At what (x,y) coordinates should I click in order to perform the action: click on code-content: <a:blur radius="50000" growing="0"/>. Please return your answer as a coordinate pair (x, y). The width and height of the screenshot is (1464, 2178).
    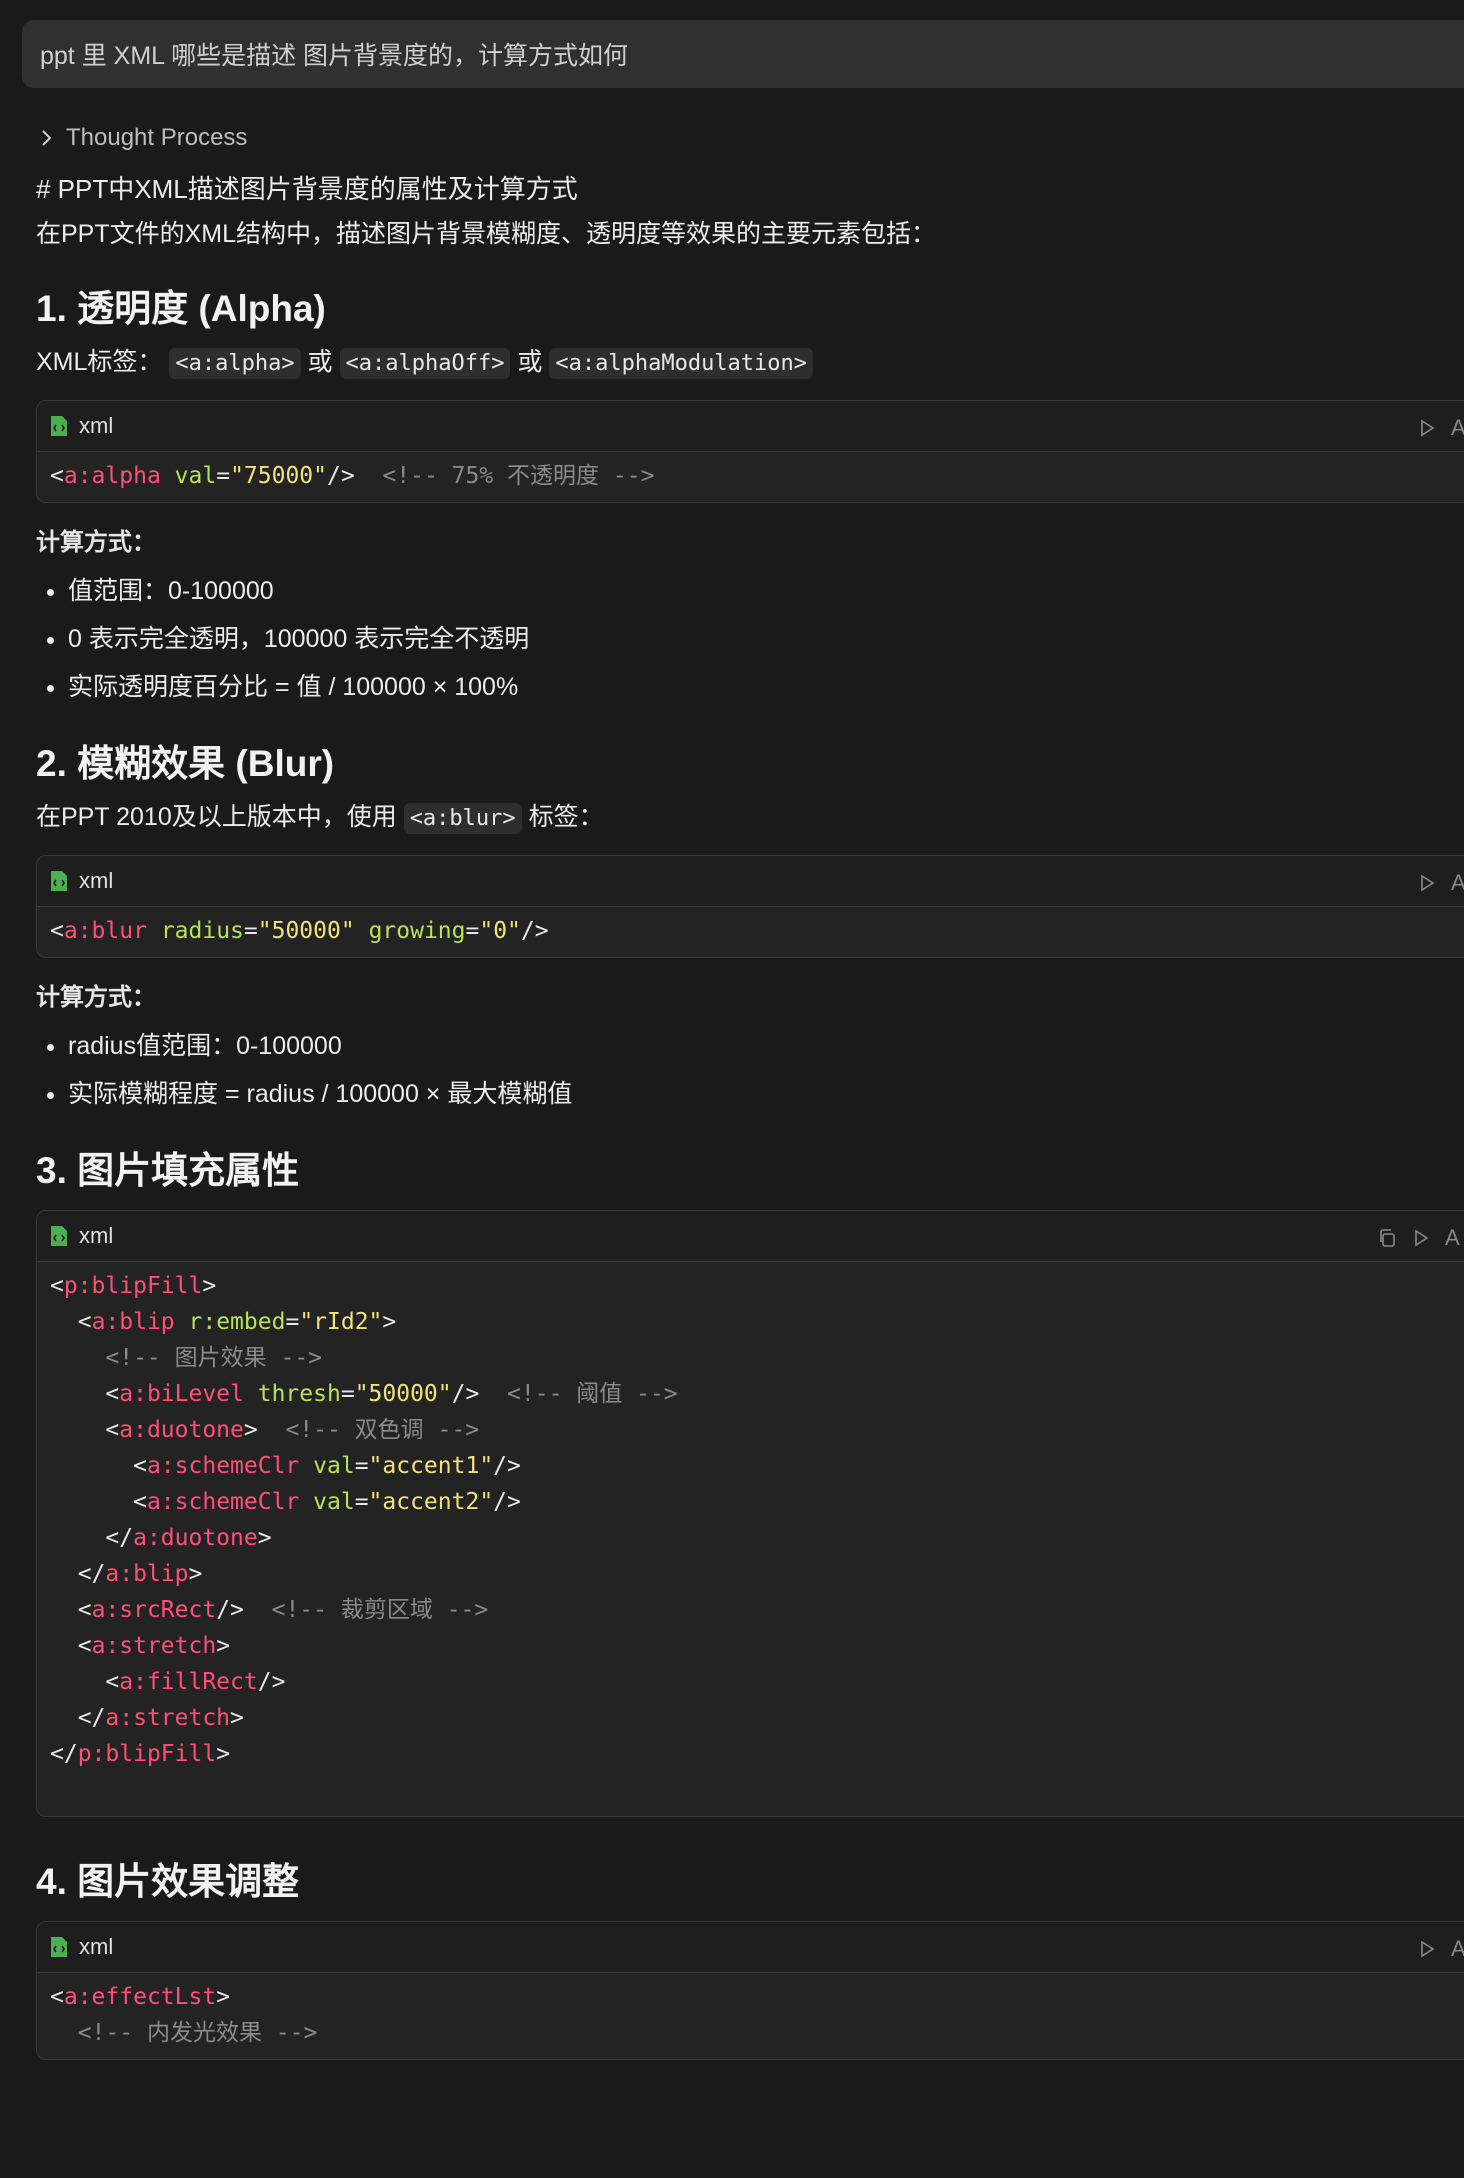
    Looking at the image, I should click on (299, 931).